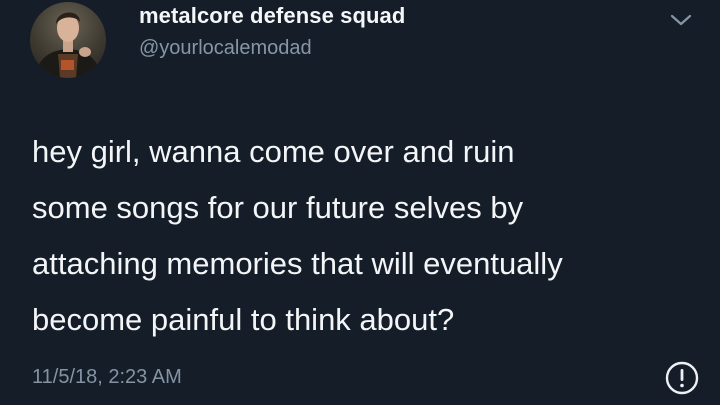 The height and width of the screenshot is (405, 720). Describe the element at coordinates (243, 319) in the screenshot. I see `tweet-text-line: become painful to think about?` at that location.